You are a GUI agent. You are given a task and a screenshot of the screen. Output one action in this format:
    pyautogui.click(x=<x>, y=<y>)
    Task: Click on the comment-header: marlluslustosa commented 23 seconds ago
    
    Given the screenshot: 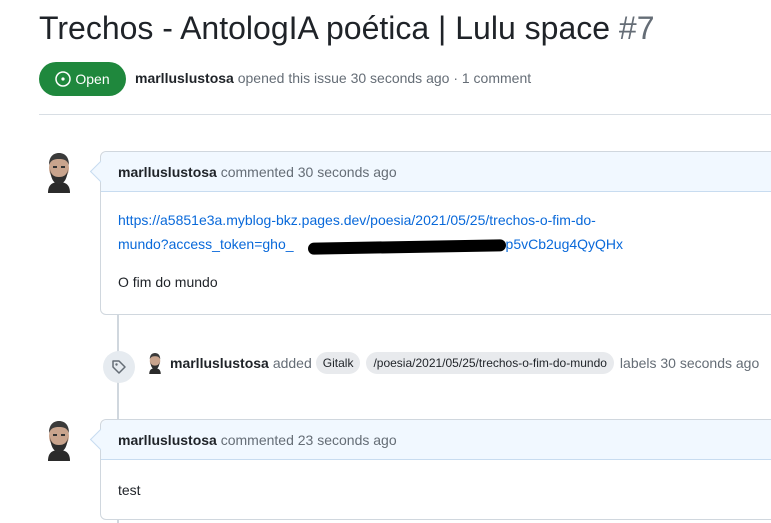 What is the action you would take?
    pyautogui.click(x=436, y=440)
    